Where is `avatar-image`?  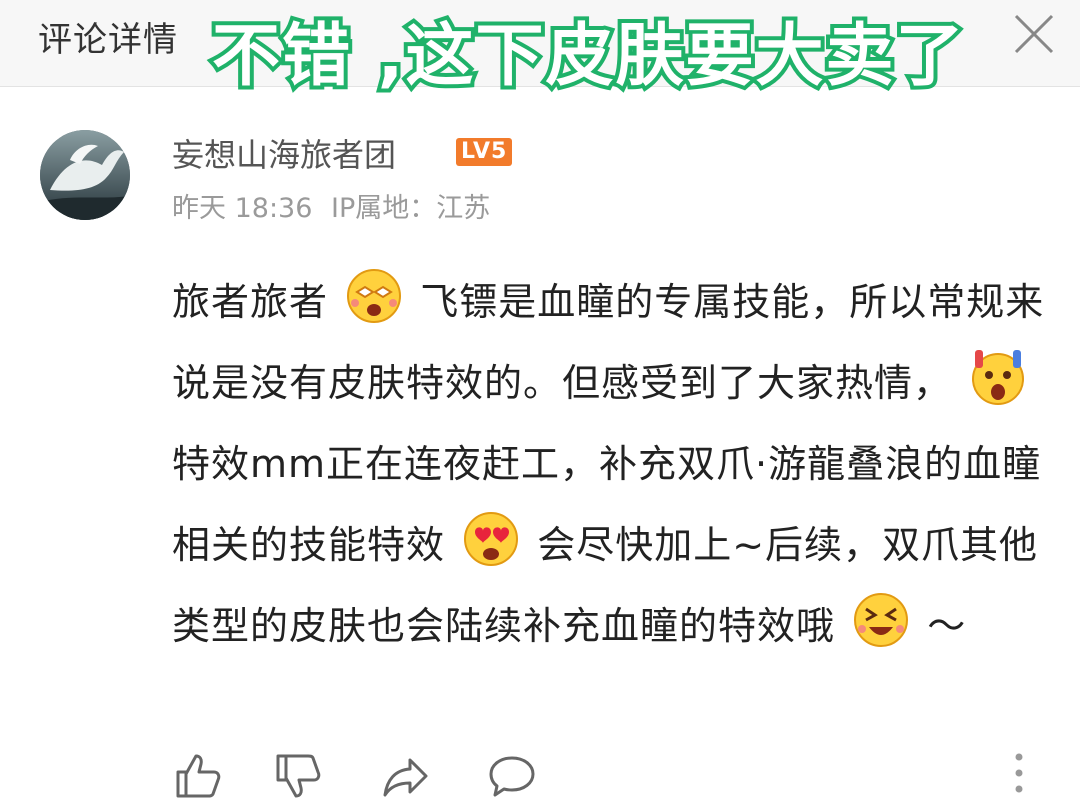
avatar-image is located at coordinates (85, 175).